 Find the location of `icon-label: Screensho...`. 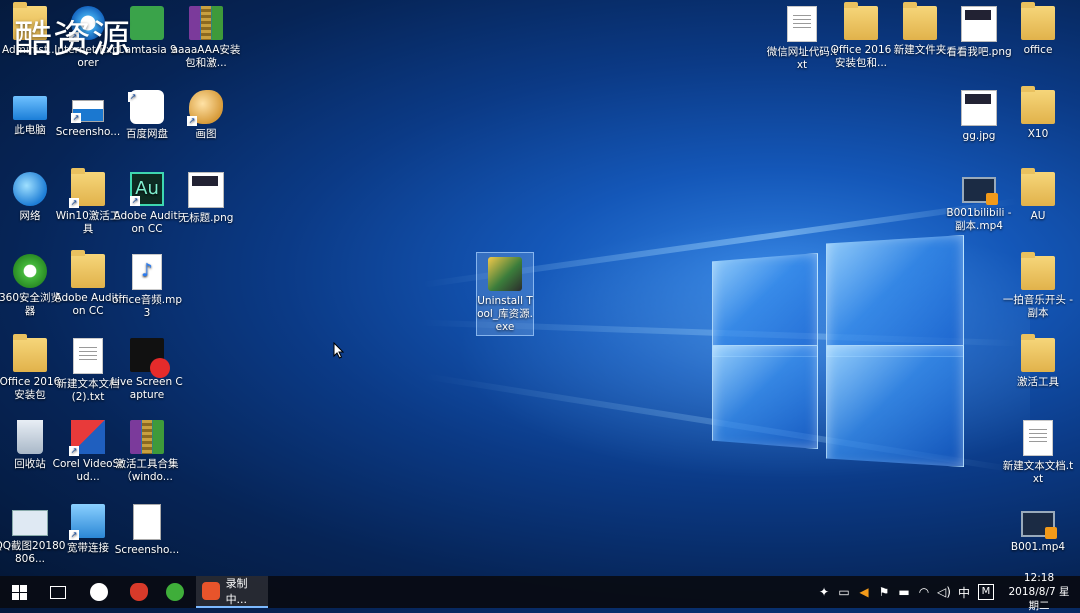

icon-label: Screensho... is located at coordinates (147, 550).